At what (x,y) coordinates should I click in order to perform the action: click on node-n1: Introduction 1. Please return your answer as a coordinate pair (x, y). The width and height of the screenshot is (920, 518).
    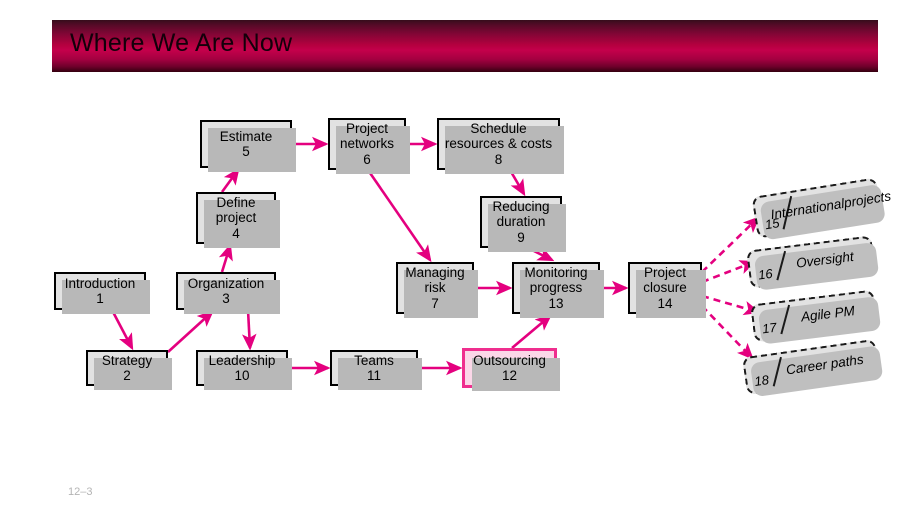
    Looking at the image, I should click on (102, 293).